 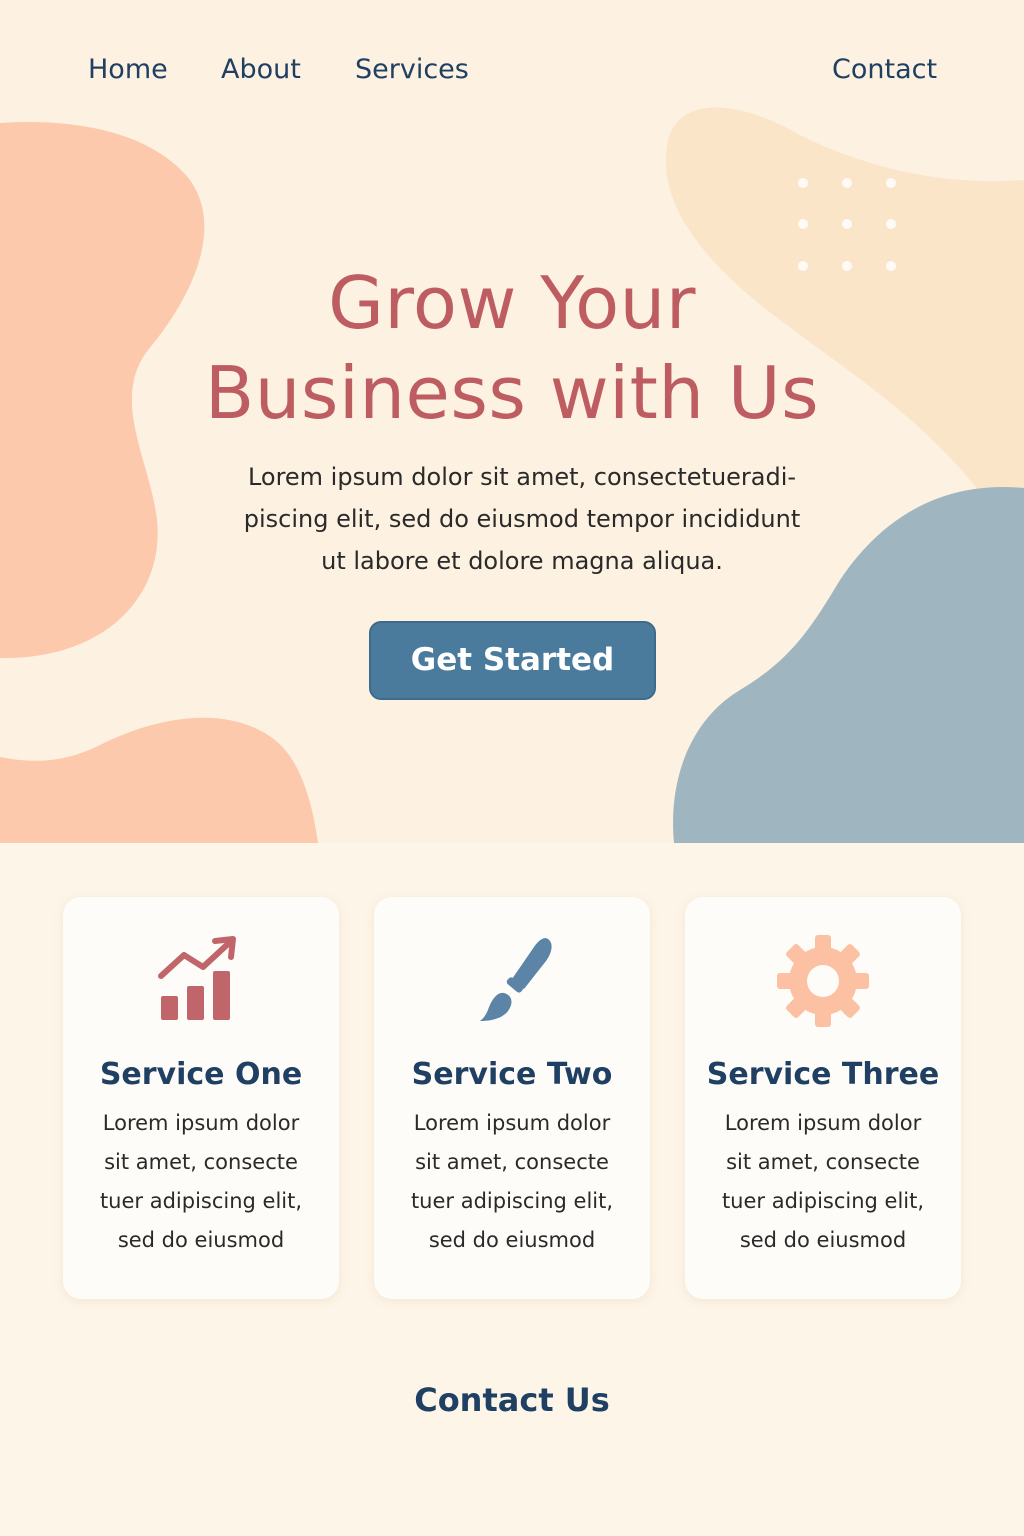 What do you see at coordinates (512, 1400) in the screenshot?
I see `contact-us-heading: Contact Us` at bounding box center [512, 1400].